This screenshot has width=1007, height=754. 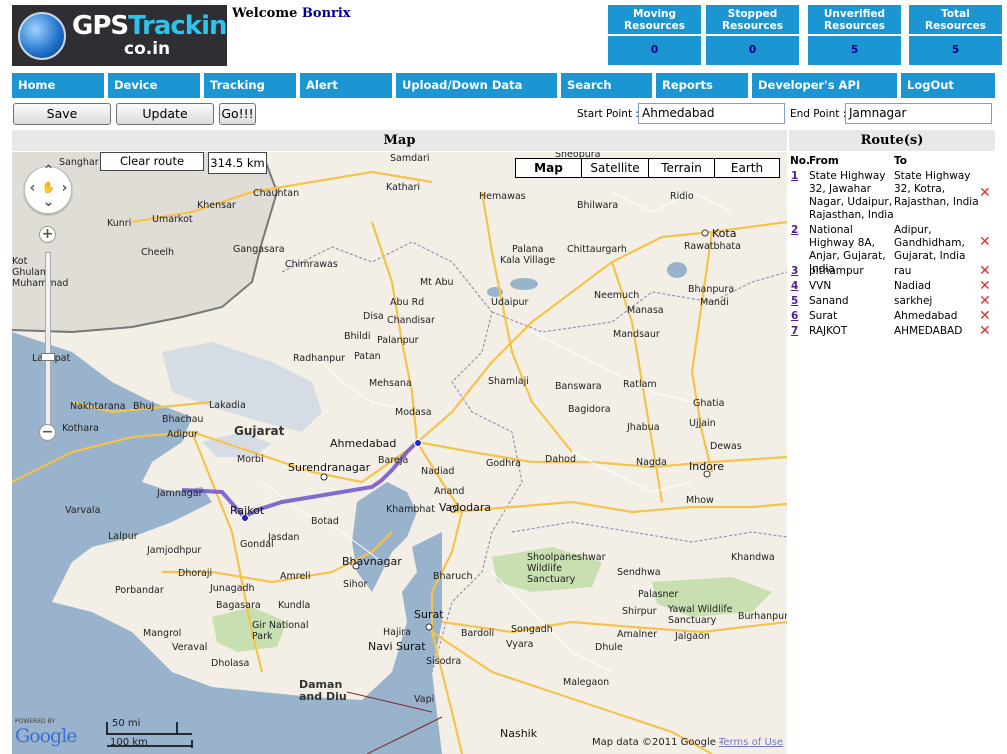 What do you see at coordinates (949, 85) in the screenshot?
I see `nav-logout: LogOut` at bounding box center [949, 85].